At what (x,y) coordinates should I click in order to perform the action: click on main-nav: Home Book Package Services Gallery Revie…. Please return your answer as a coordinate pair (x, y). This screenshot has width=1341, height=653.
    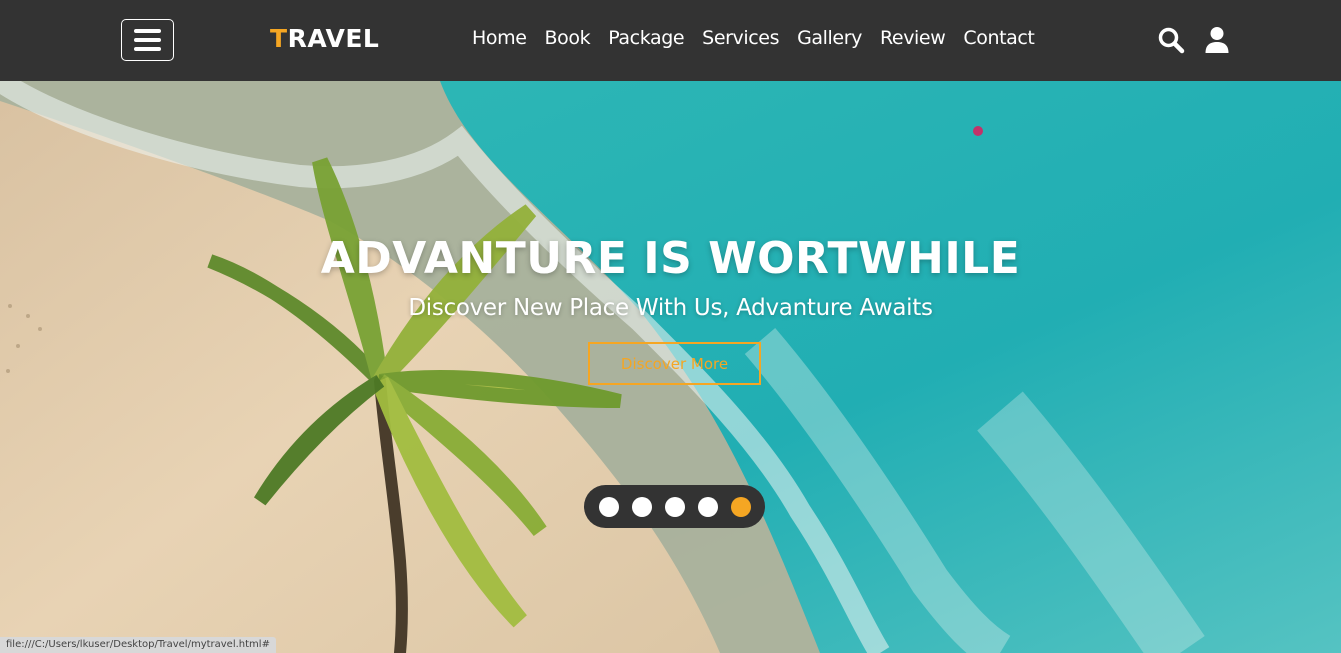
    Looking at the image, I should click on (762, 38).